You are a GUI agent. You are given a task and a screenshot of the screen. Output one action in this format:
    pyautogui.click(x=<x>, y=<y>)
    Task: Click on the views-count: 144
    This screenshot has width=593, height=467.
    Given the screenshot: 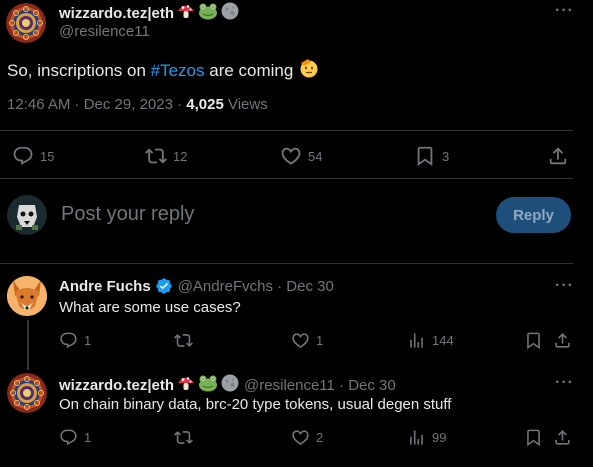 What is the action you would take?
    pyautogui.click(x=443, y=340)
    